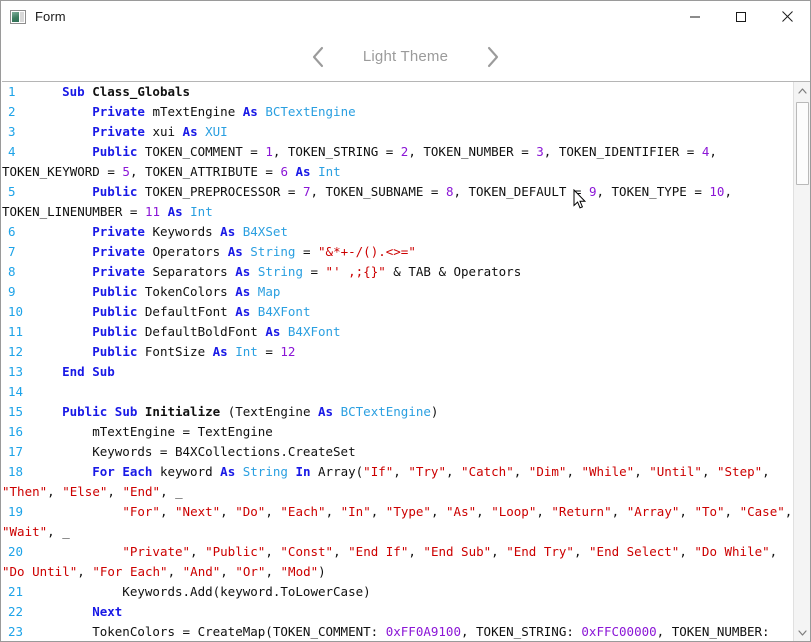 Image resolution: width=811 pixels, height=642 pixels. What do you see at coordinates (397, 372) in the screenshot?
I see `code-line: 13 End Sub` at bounding box center [397, 372].